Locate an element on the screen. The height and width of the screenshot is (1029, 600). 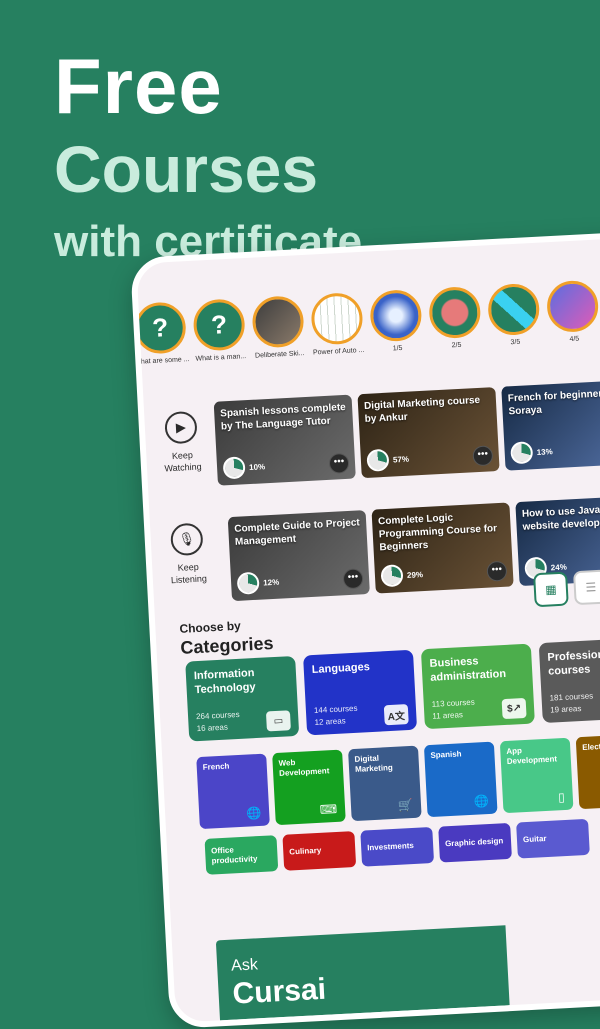
course-progress: 57% is located at coordinates (387, 460).